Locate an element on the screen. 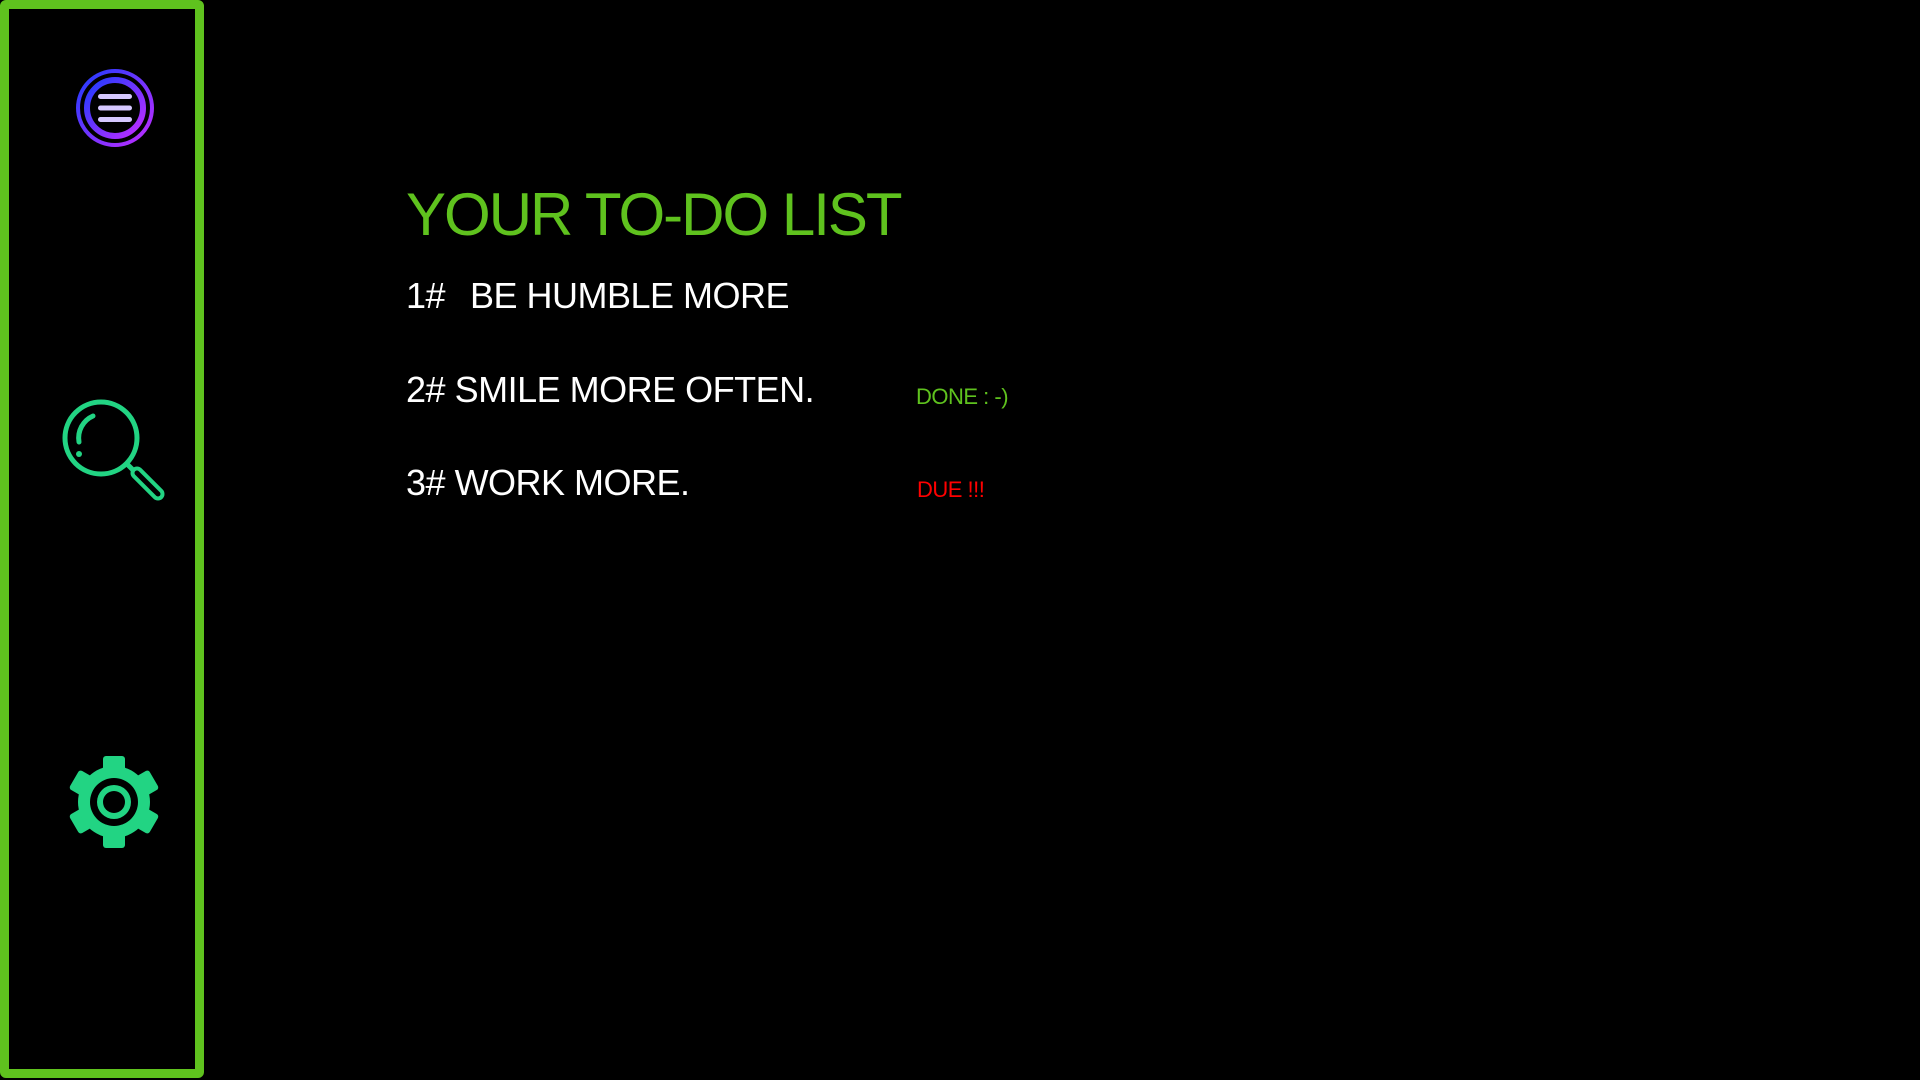 The image size is (1920, 1080). todo-text: BE HUMBLE MORE is located at coordinates (630, 295).